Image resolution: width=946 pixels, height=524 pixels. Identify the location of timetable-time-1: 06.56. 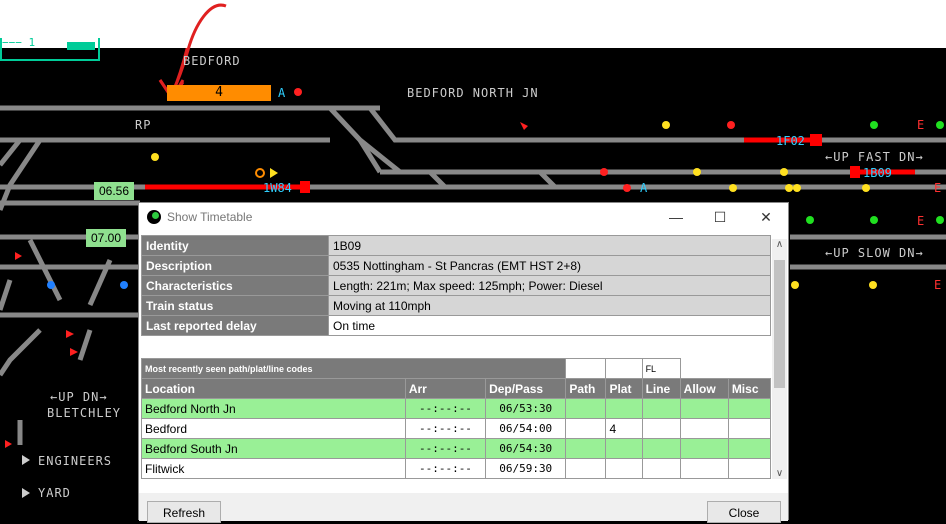
(114, 191).